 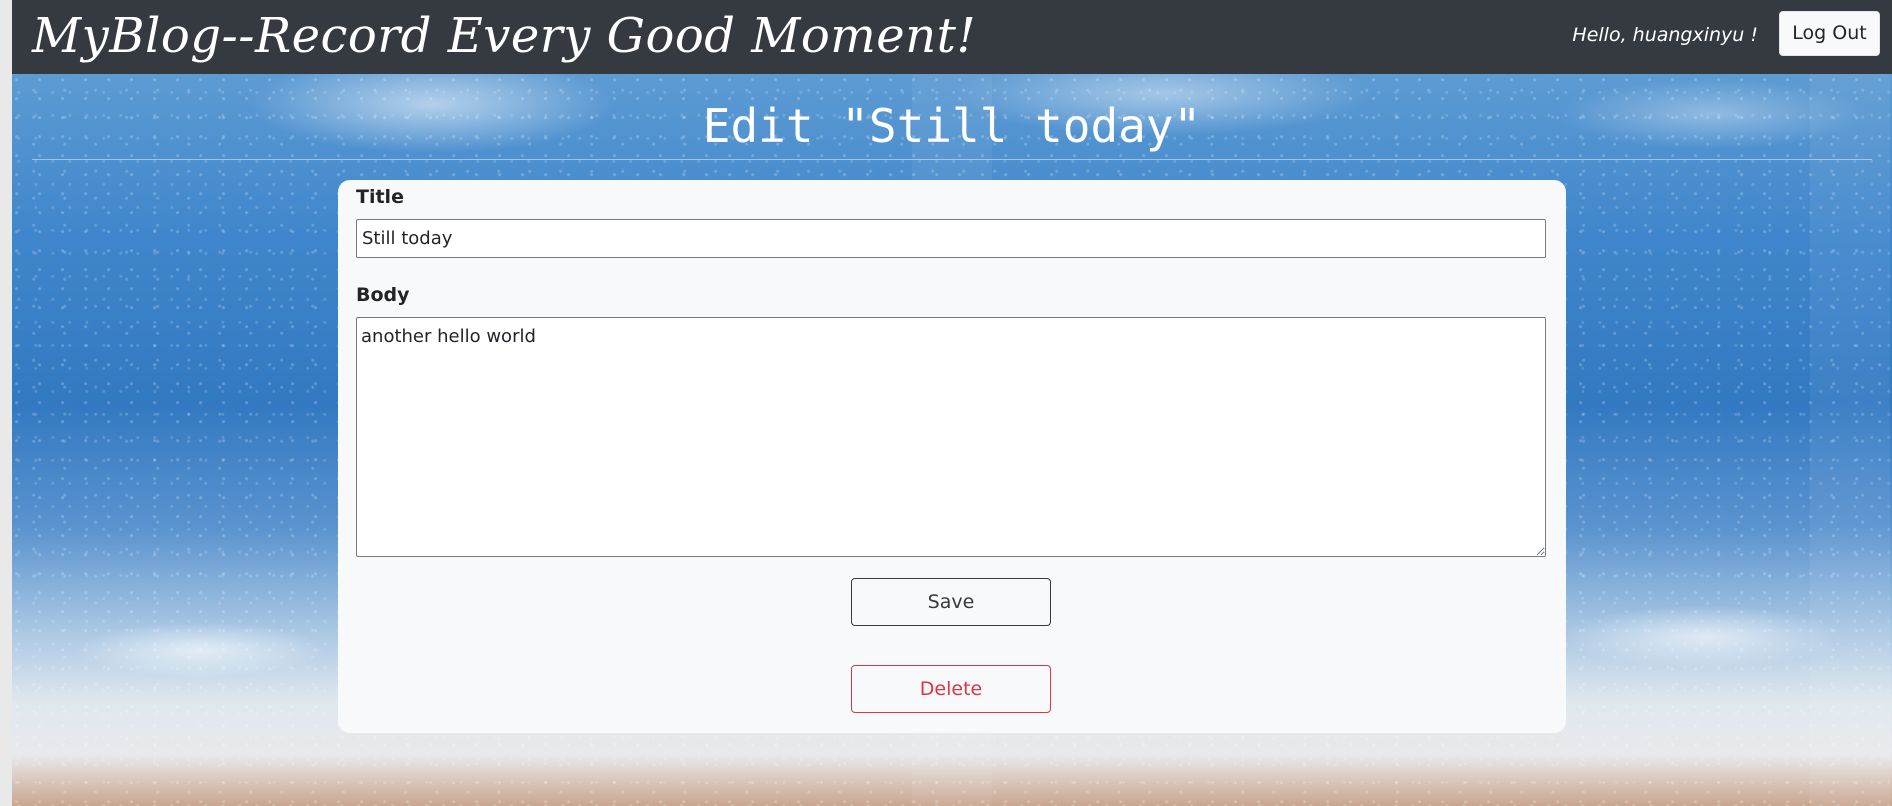 I want to click on body-label: Body, so click(x=383, y=295).